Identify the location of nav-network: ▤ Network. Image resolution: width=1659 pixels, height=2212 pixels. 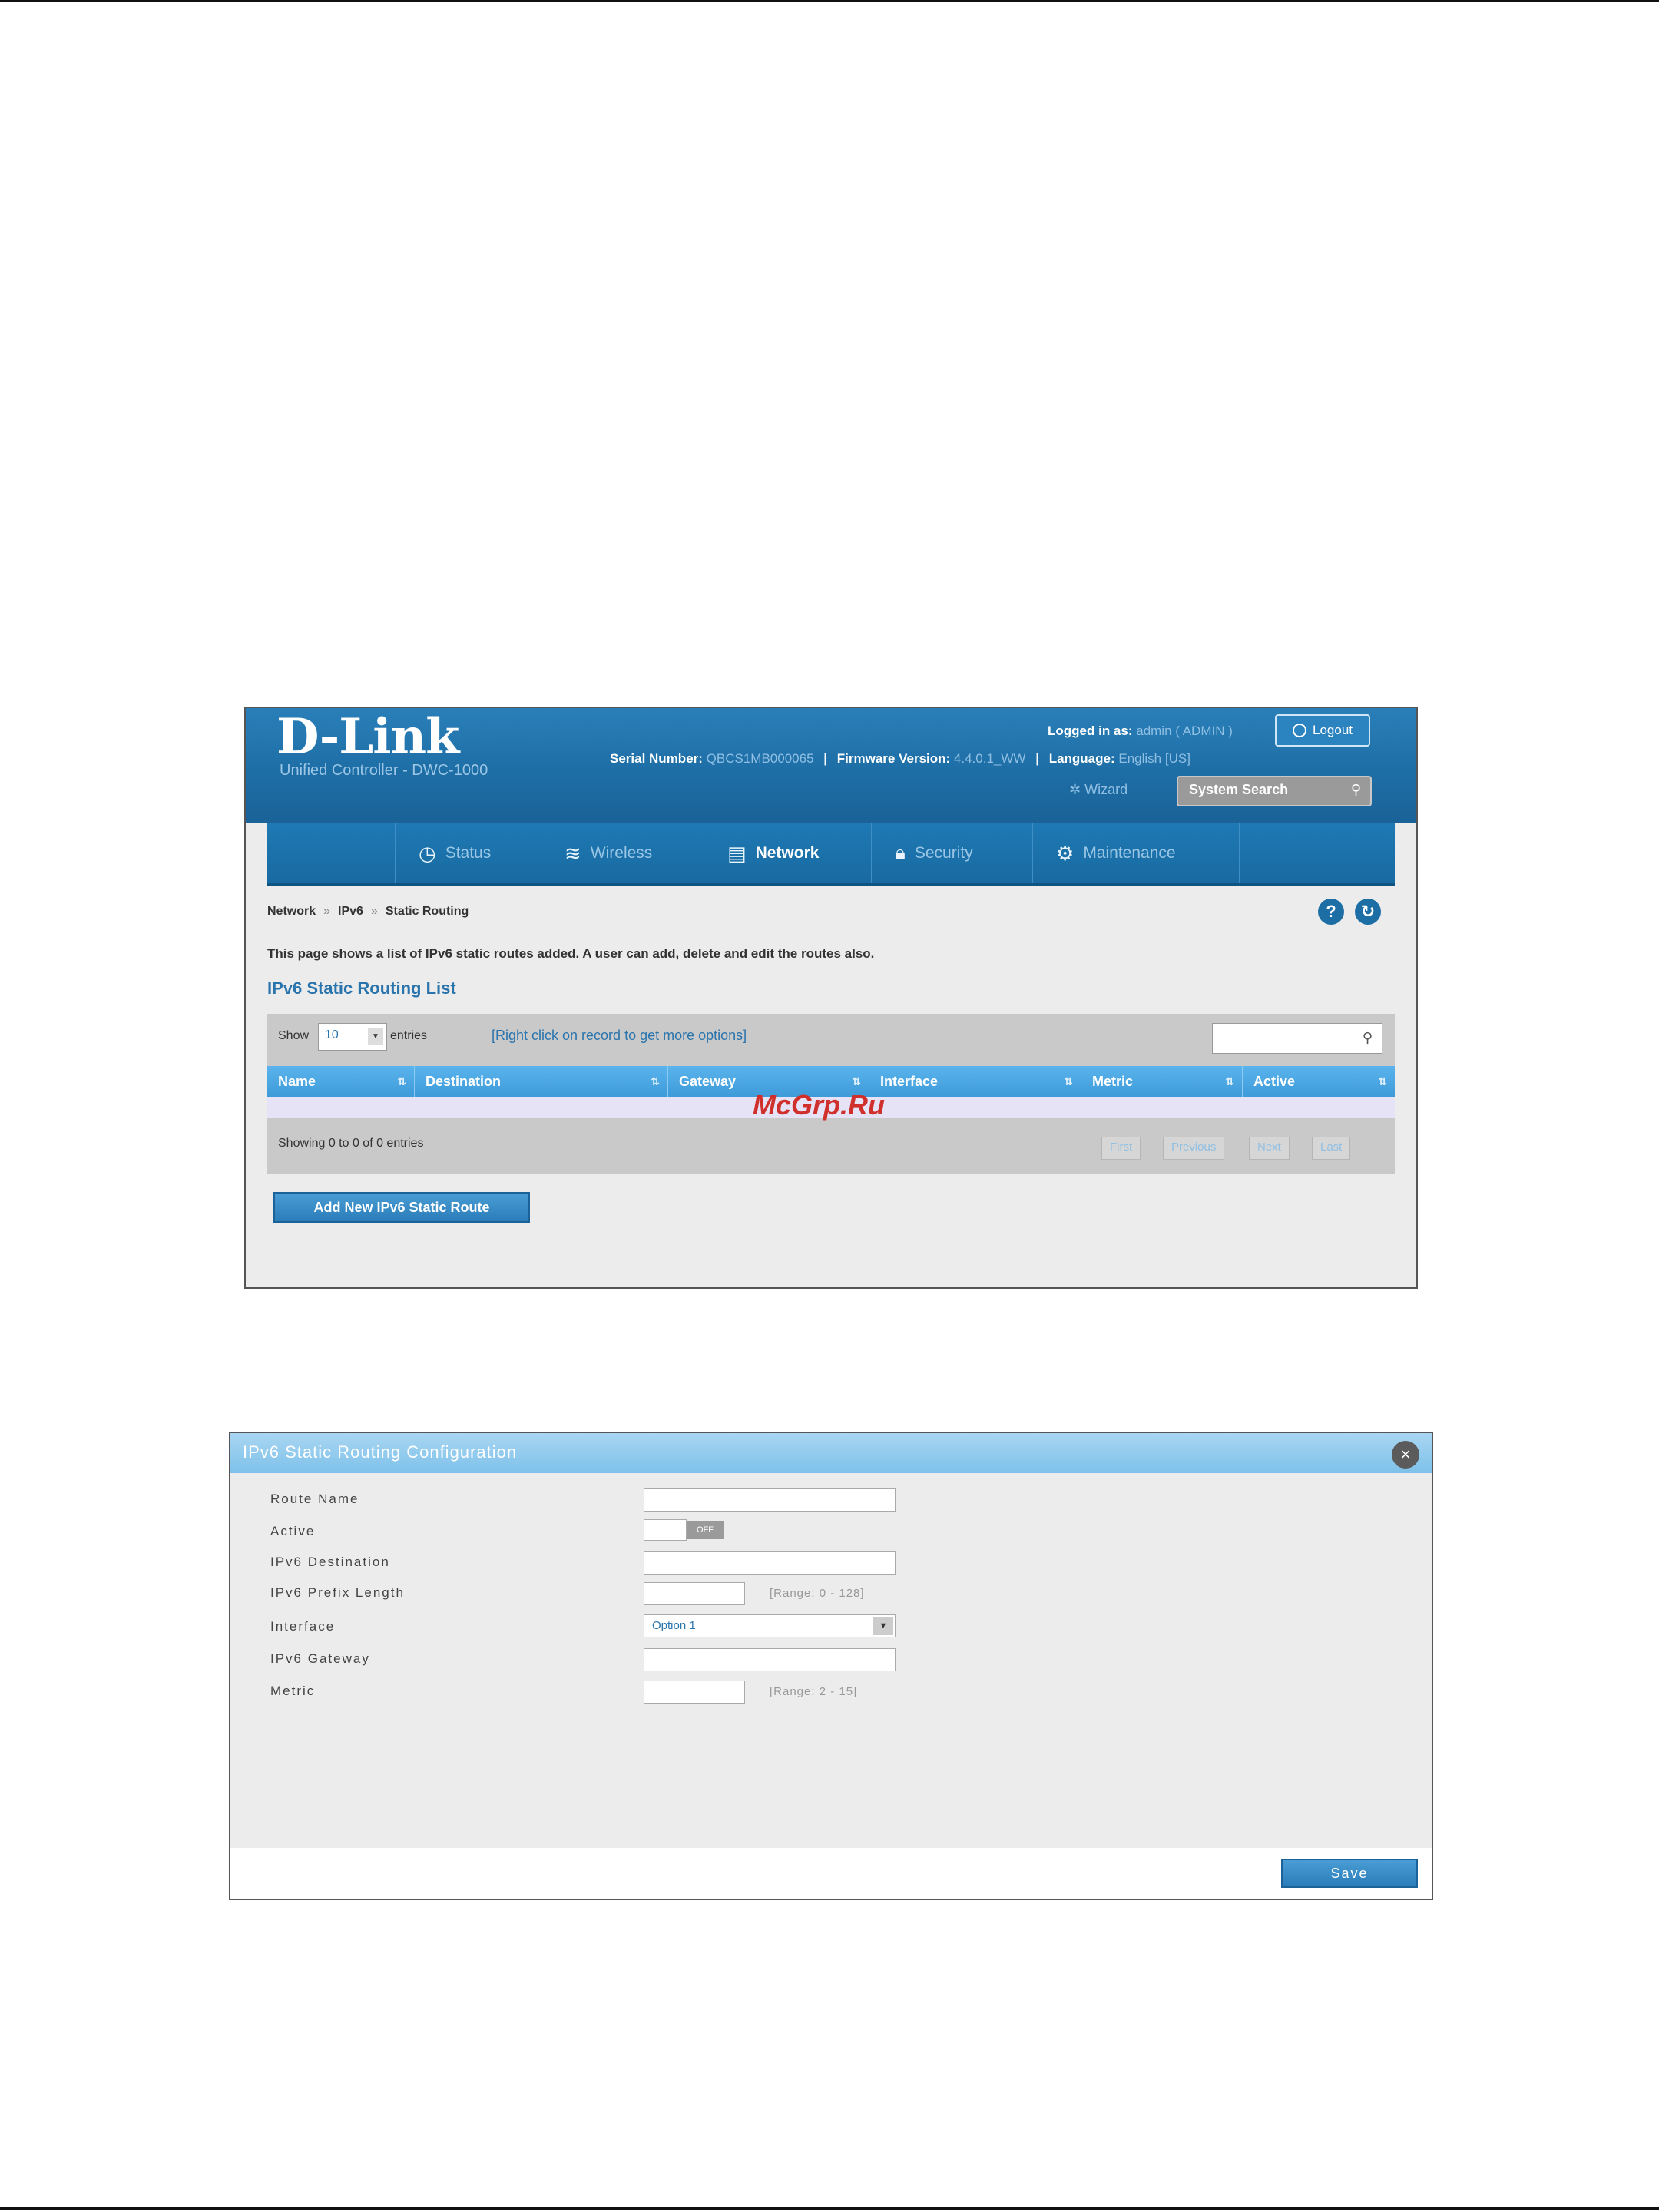
(788, 853).